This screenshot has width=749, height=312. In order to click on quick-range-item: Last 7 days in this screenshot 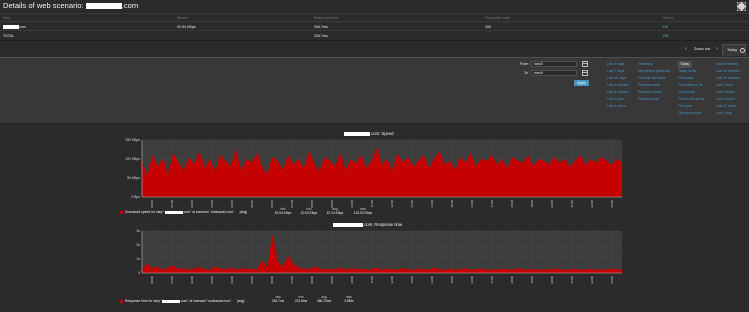, I will do `click(617, 71)`.